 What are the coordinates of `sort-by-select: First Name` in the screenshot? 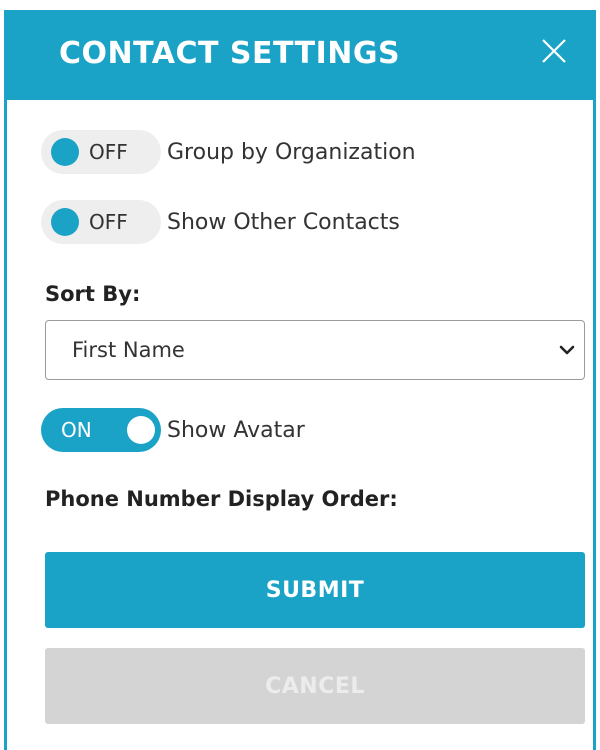 It's located at (315, 350).